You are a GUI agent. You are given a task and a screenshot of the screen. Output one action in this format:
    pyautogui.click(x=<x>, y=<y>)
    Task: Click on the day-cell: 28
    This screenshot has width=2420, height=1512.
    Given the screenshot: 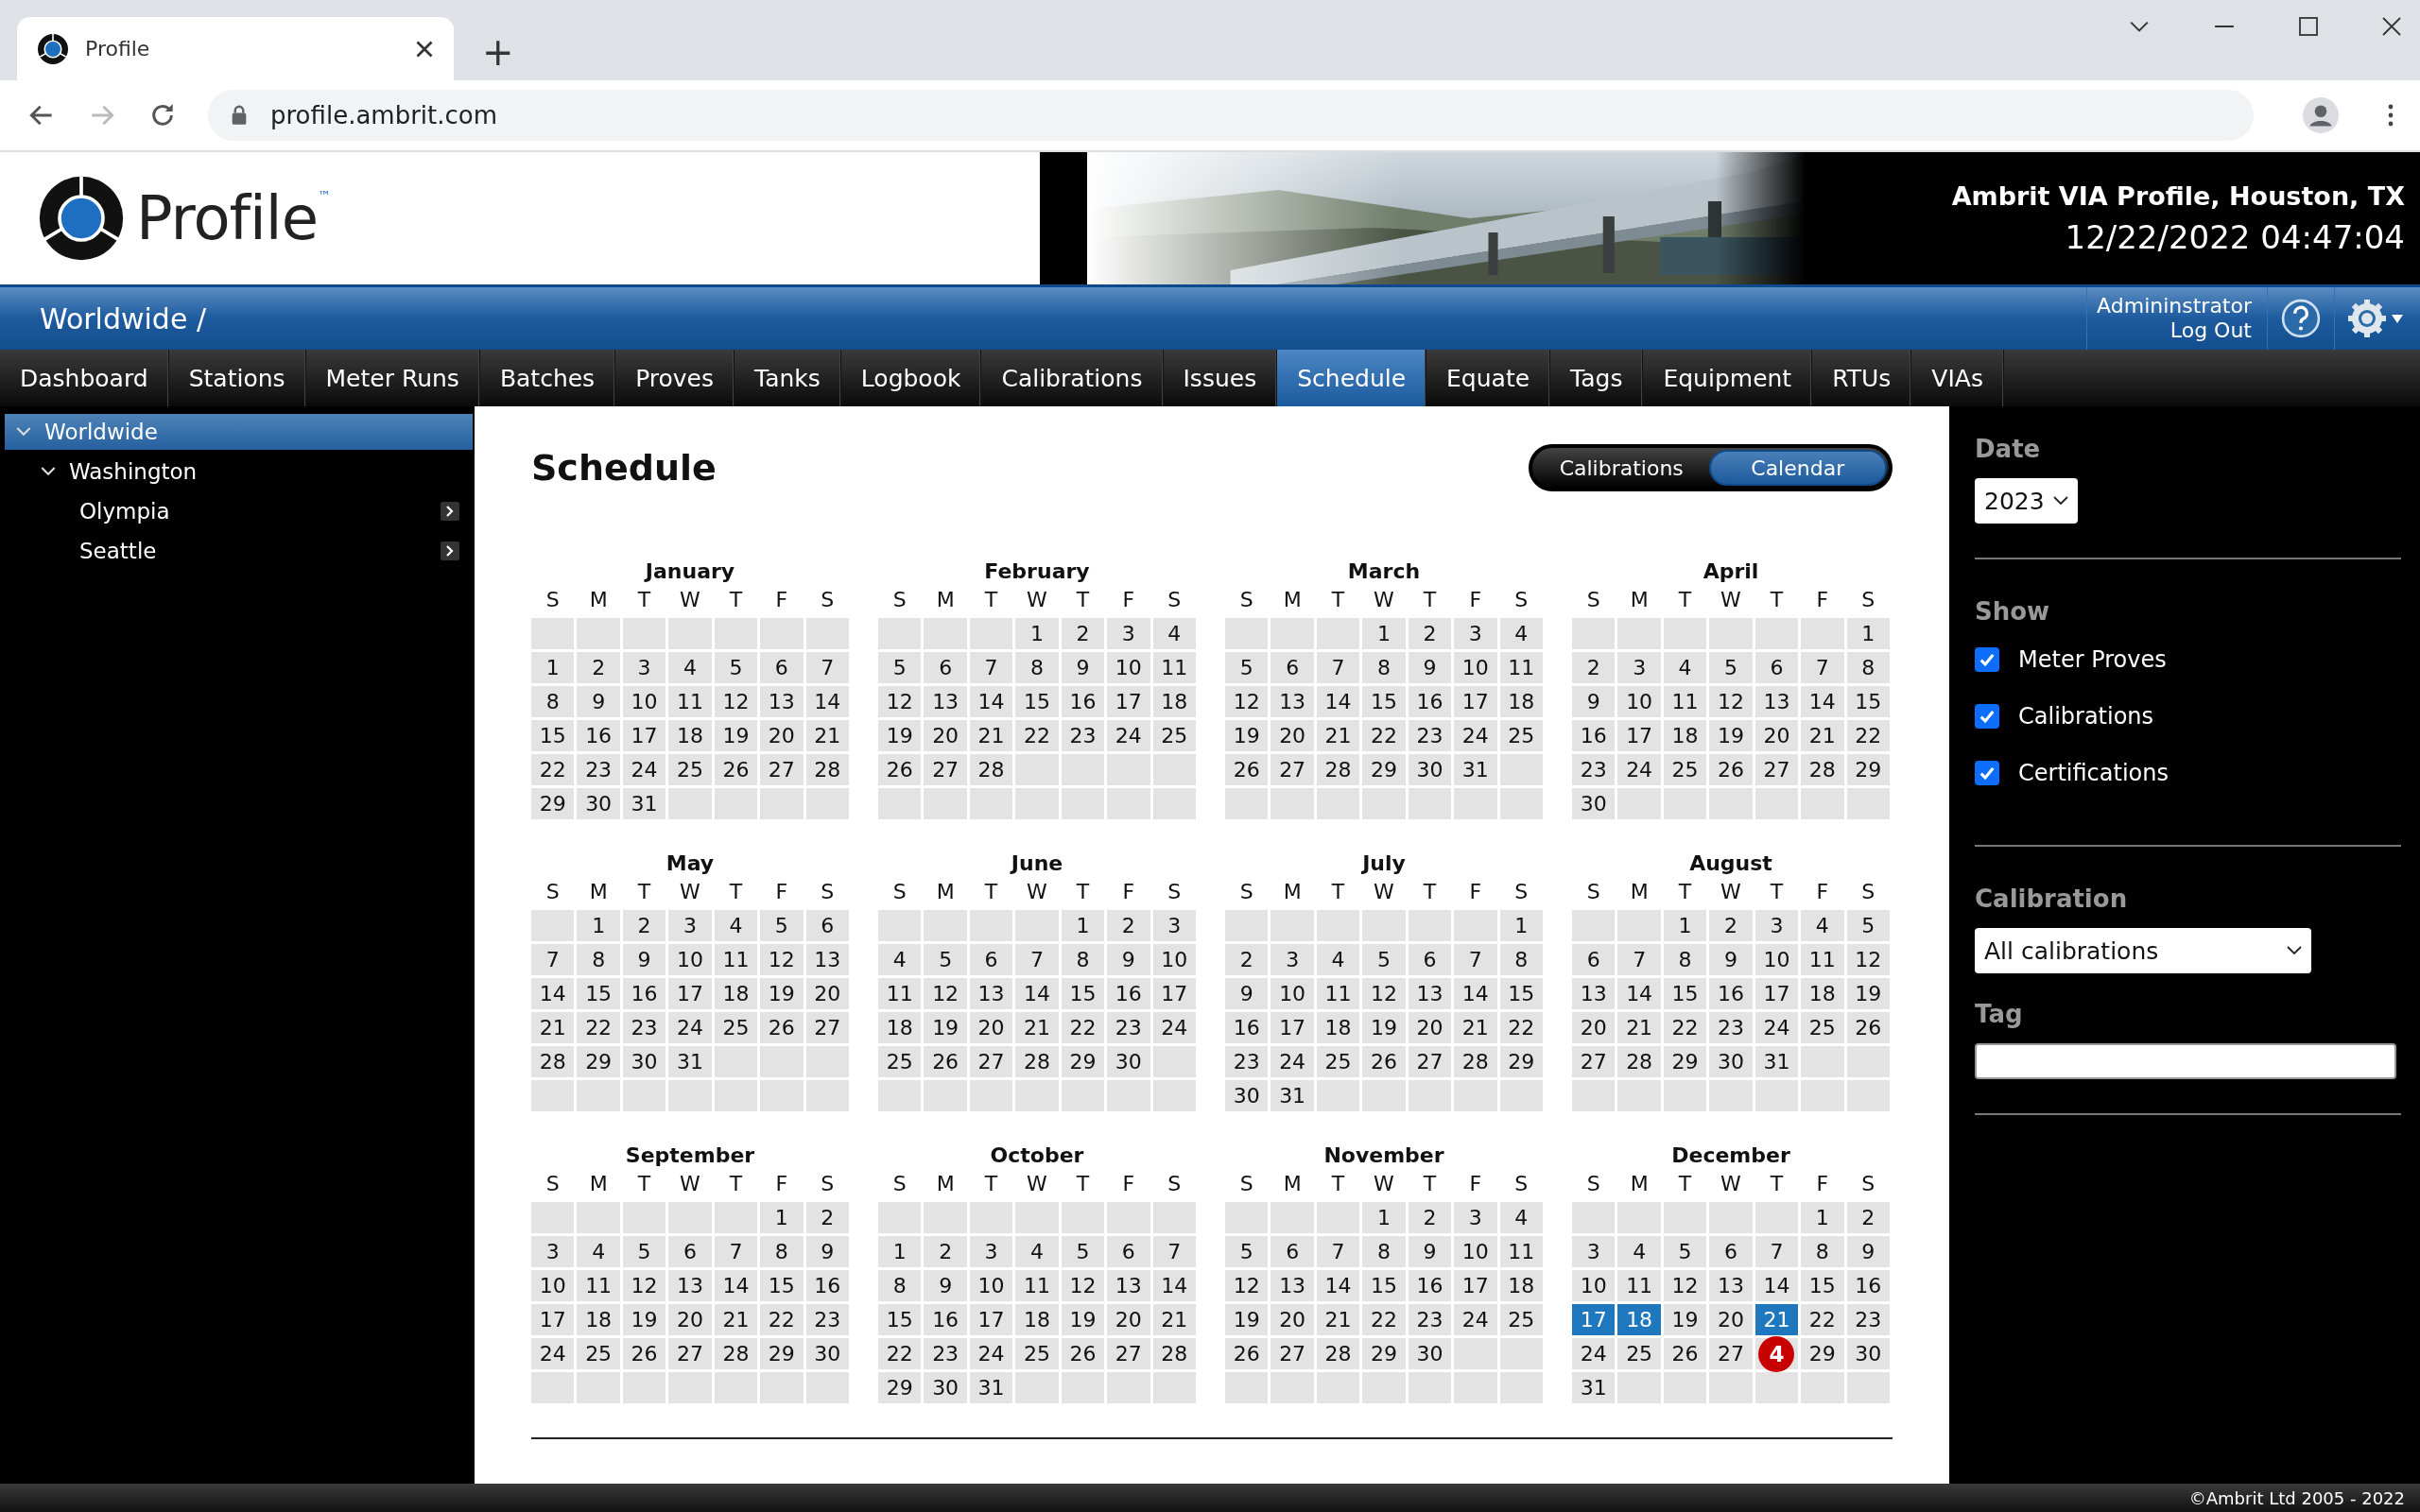 What is the action you would take?
    pyautogui.click(x=736, y=1353)
    